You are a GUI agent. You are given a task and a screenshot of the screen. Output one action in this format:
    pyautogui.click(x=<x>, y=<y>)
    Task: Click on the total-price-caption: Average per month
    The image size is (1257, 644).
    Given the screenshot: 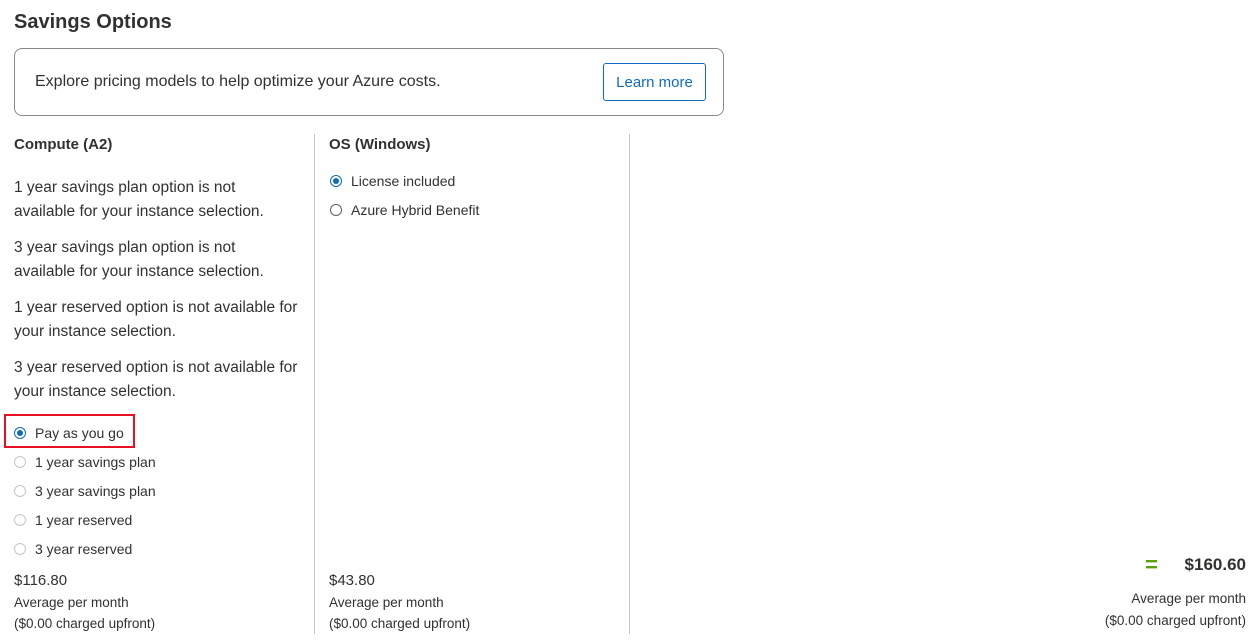 What is the action you would take?
    pyautogui.click(x=1188, y=598)
    